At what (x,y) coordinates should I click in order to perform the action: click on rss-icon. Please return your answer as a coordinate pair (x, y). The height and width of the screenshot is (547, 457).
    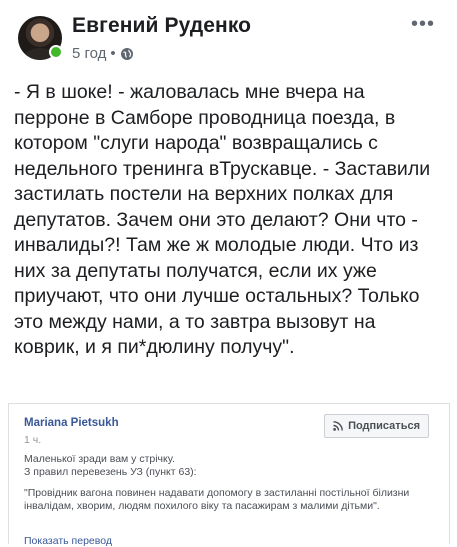
    Looking at the image, I should click on (338, 426).